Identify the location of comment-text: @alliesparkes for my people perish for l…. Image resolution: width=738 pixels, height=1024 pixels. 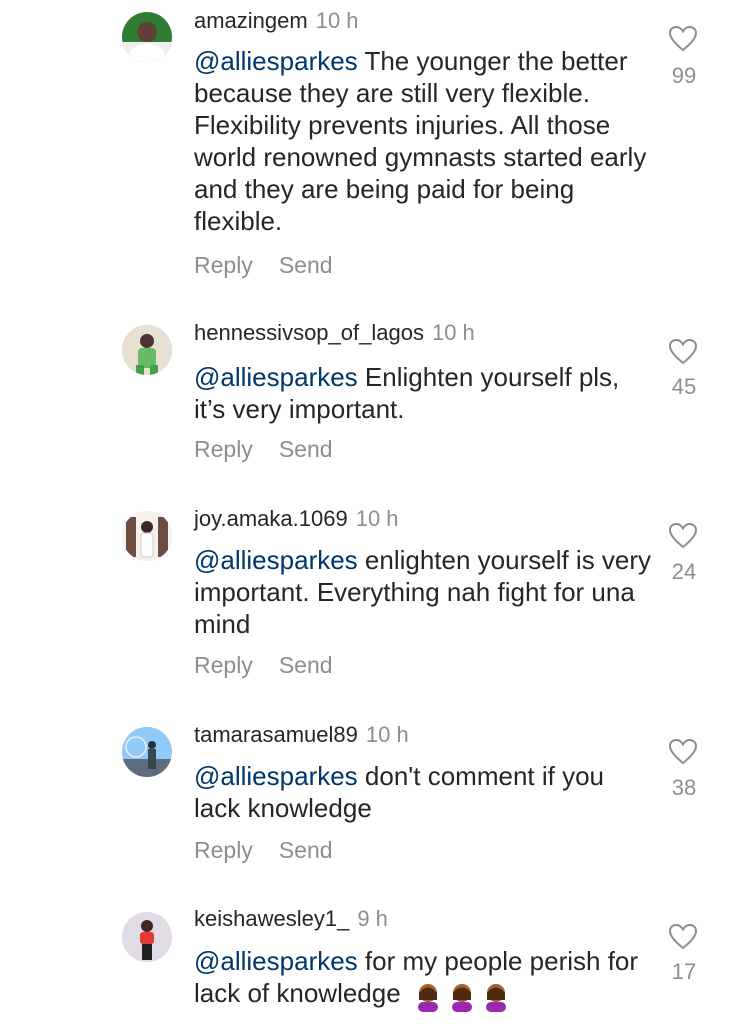
(424, 978).